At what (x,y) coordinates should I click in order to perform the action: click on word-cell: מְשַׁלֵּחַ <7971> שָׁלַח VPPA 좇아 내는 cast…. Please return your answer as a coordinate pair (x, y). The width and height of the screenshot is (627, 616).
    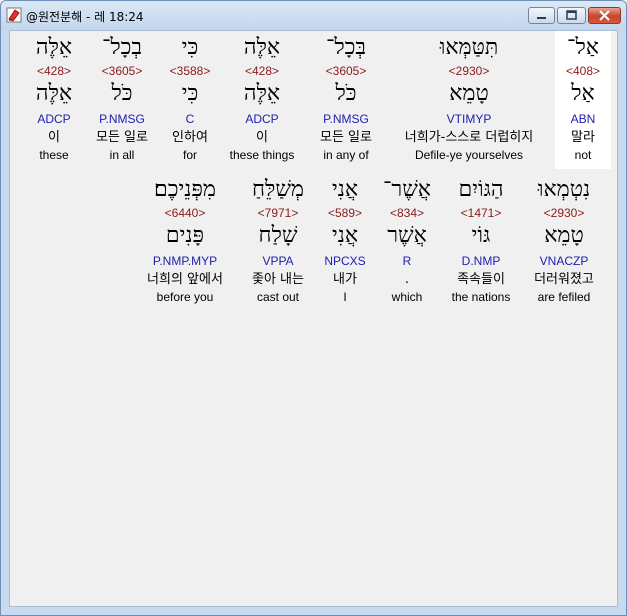
    Looking at the image, I should click on (278, 242).